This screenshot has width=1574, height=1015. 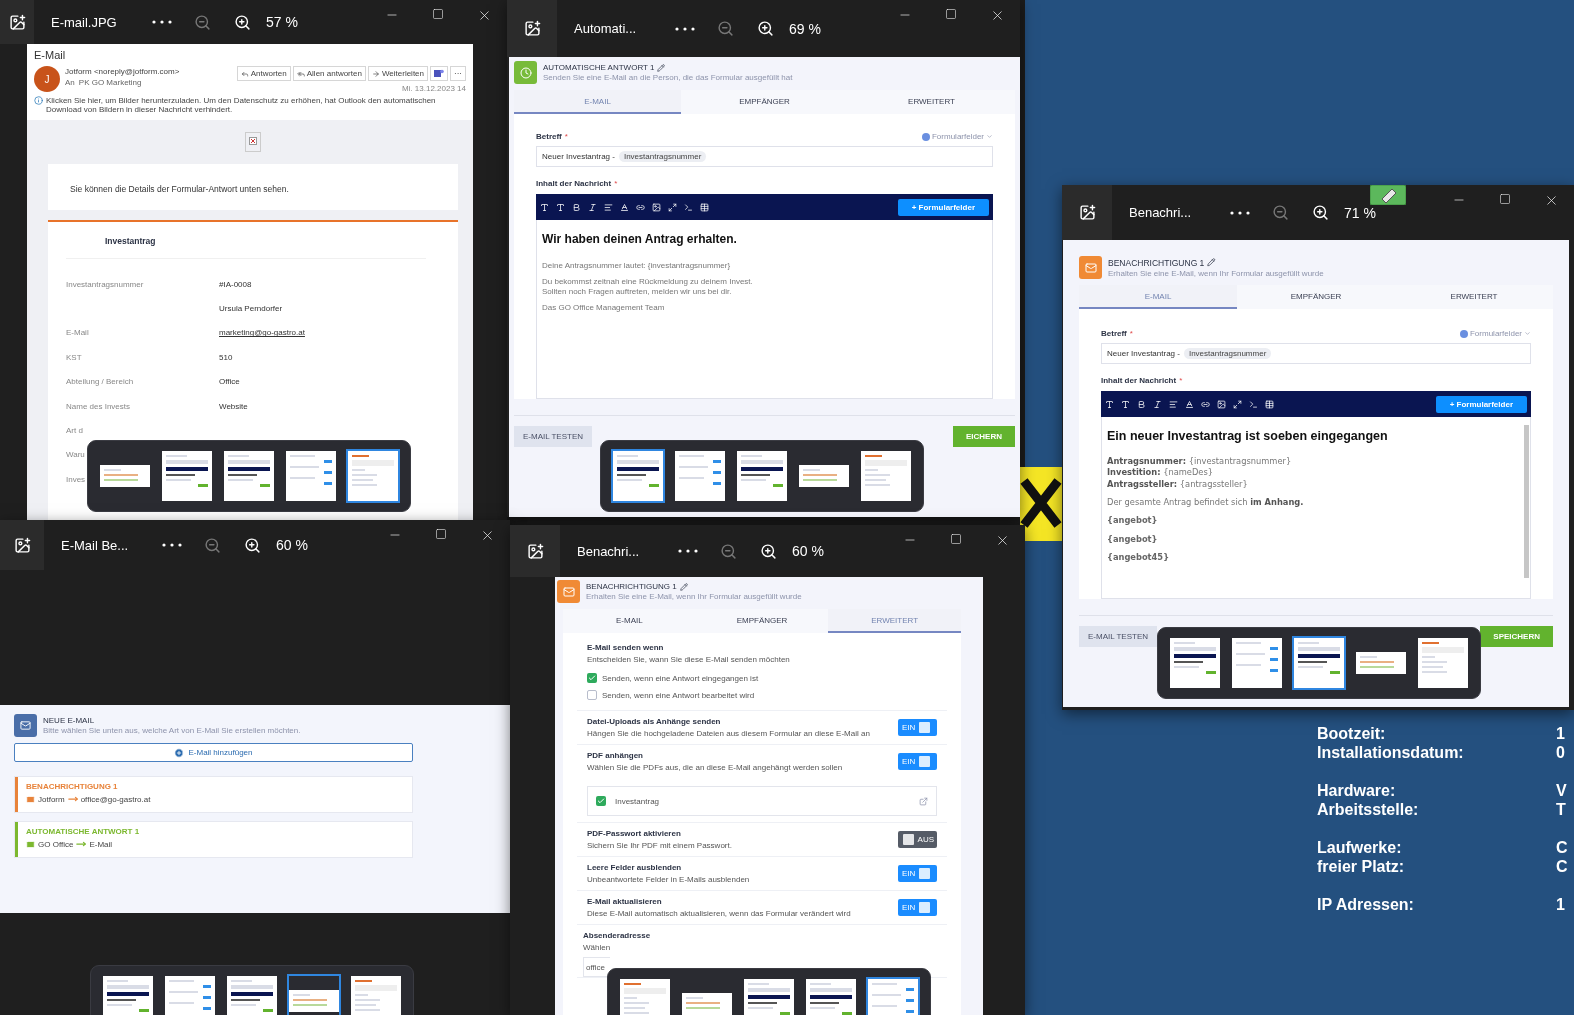 I want to click on info-label: freier Platz:, so click(x=1361, y=866).